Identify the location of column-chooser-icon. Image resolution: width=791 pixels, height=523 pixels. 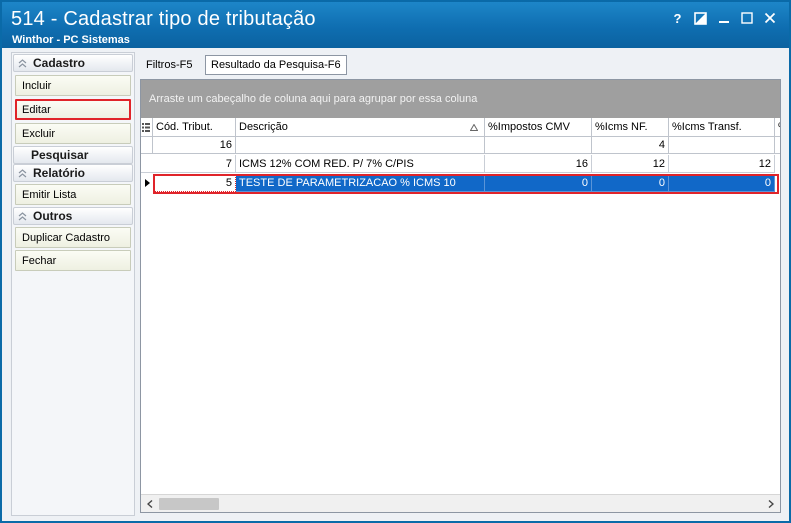
(146, 127).